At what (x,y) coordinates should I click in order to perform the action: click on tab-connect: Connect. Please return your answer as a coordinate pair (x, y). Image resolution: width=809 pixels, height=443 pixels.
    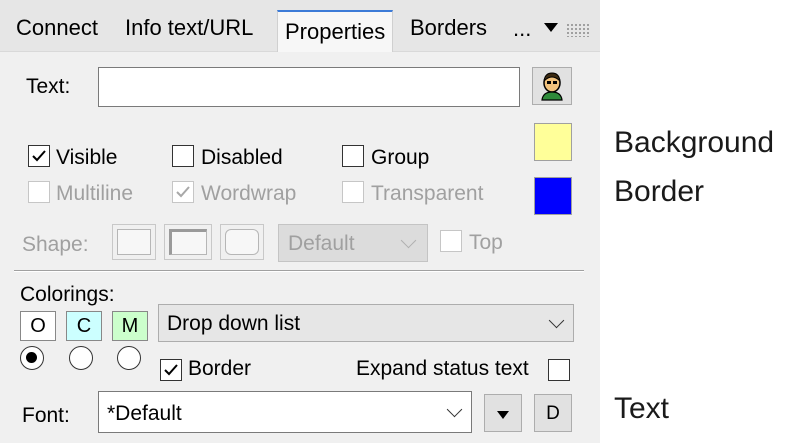
    Looking at the image, I should click on (57, 28).